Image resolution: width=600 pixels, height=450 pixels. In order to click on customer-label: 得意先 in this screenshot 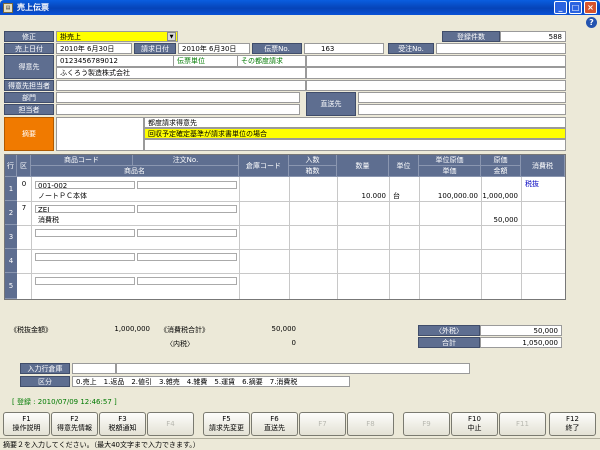, I will do `click(29, 67)`.